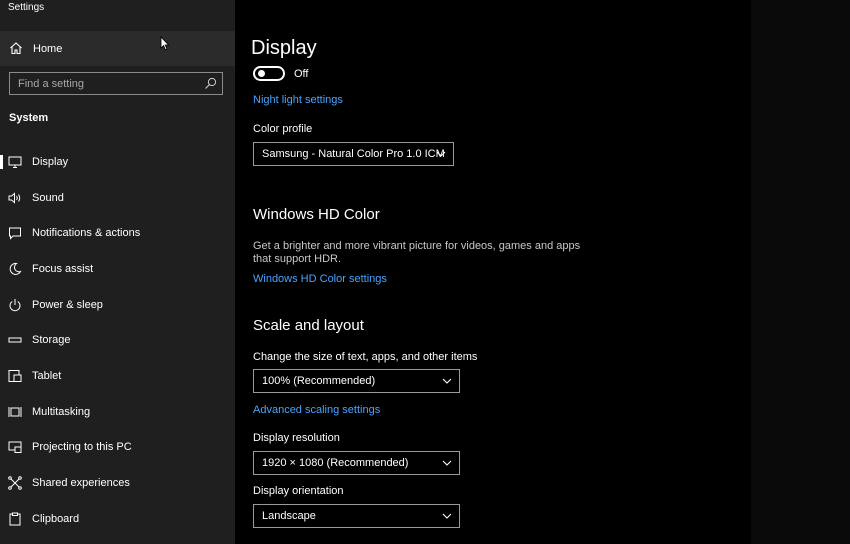  I want to click on sidebar-item-shared-experiences: Shared experiences, so click(117, 483).